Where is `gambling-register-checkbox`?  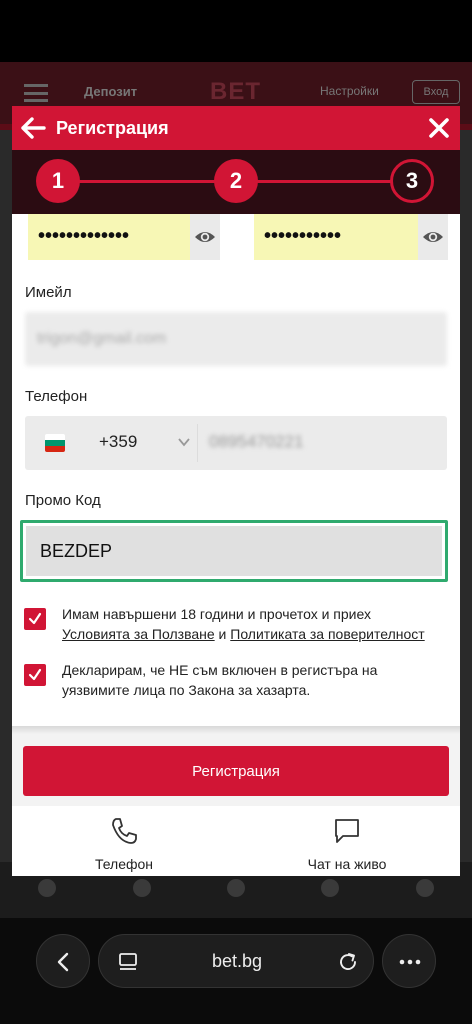 gambling-register-checkbox is located at coordinates (35, 675).